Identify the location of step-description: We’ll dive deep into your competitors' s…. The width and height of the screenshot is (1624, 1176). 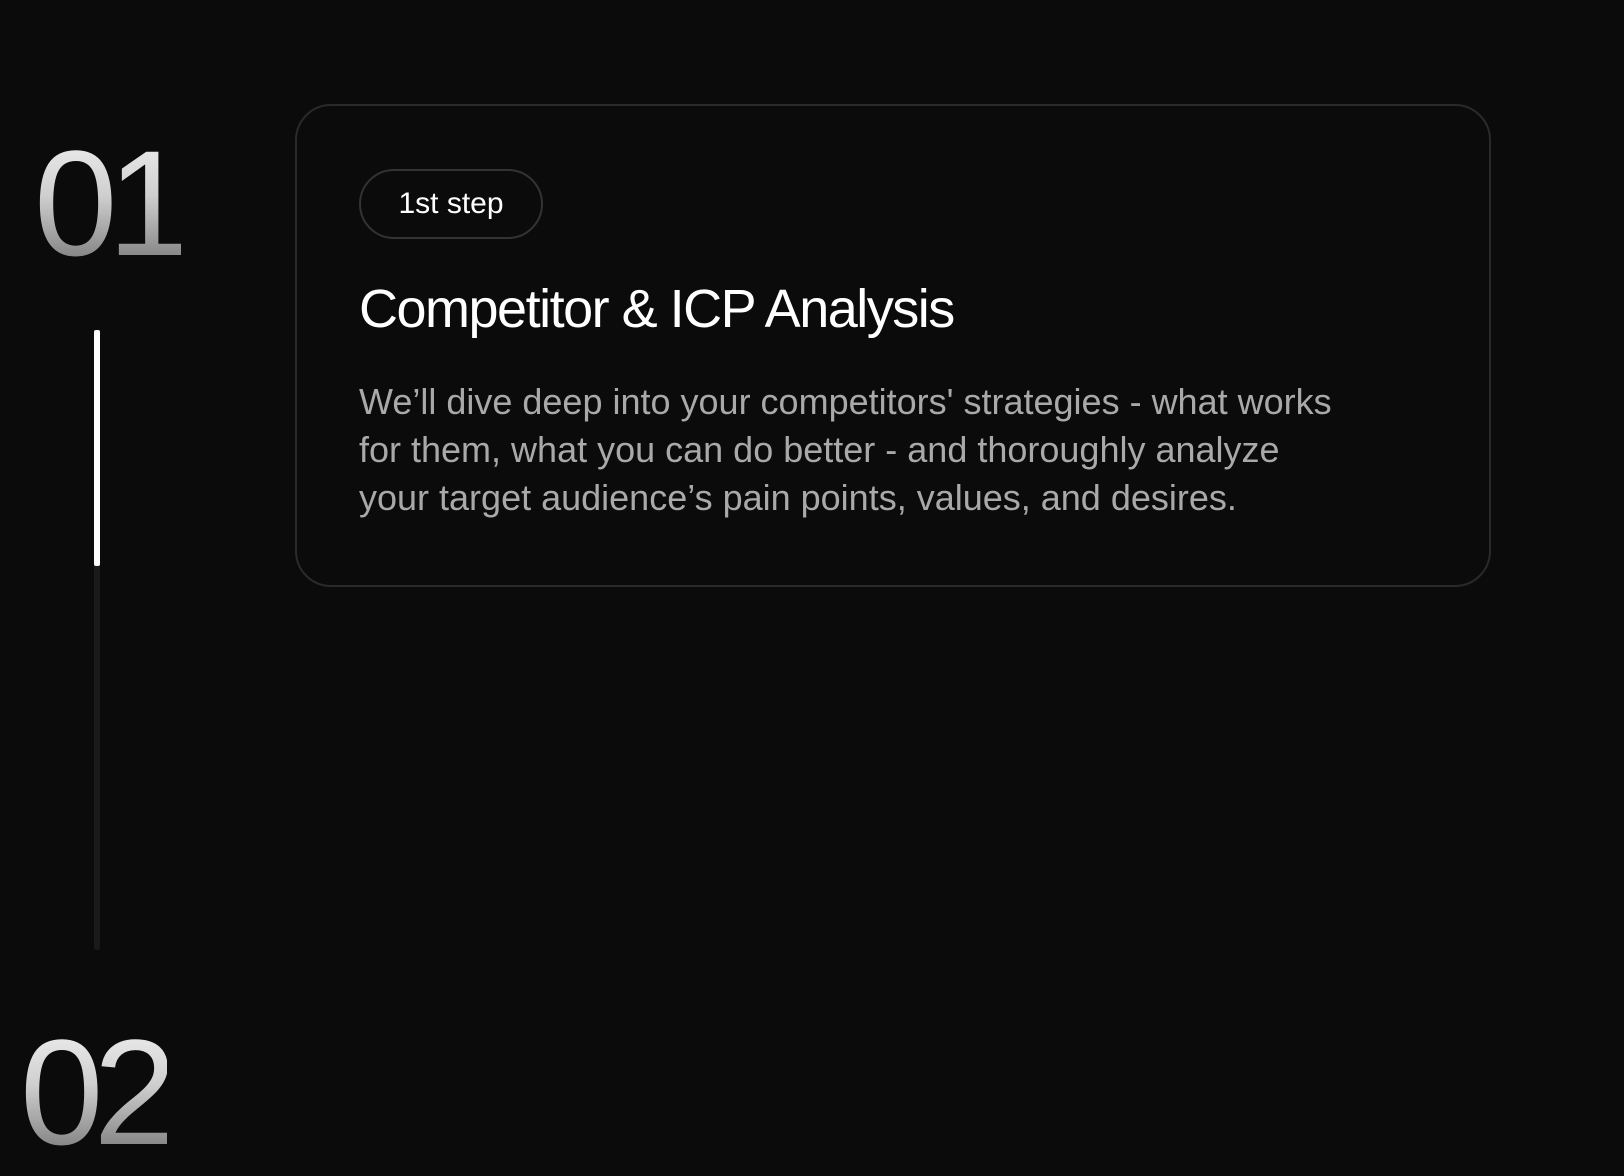
(845, 449).